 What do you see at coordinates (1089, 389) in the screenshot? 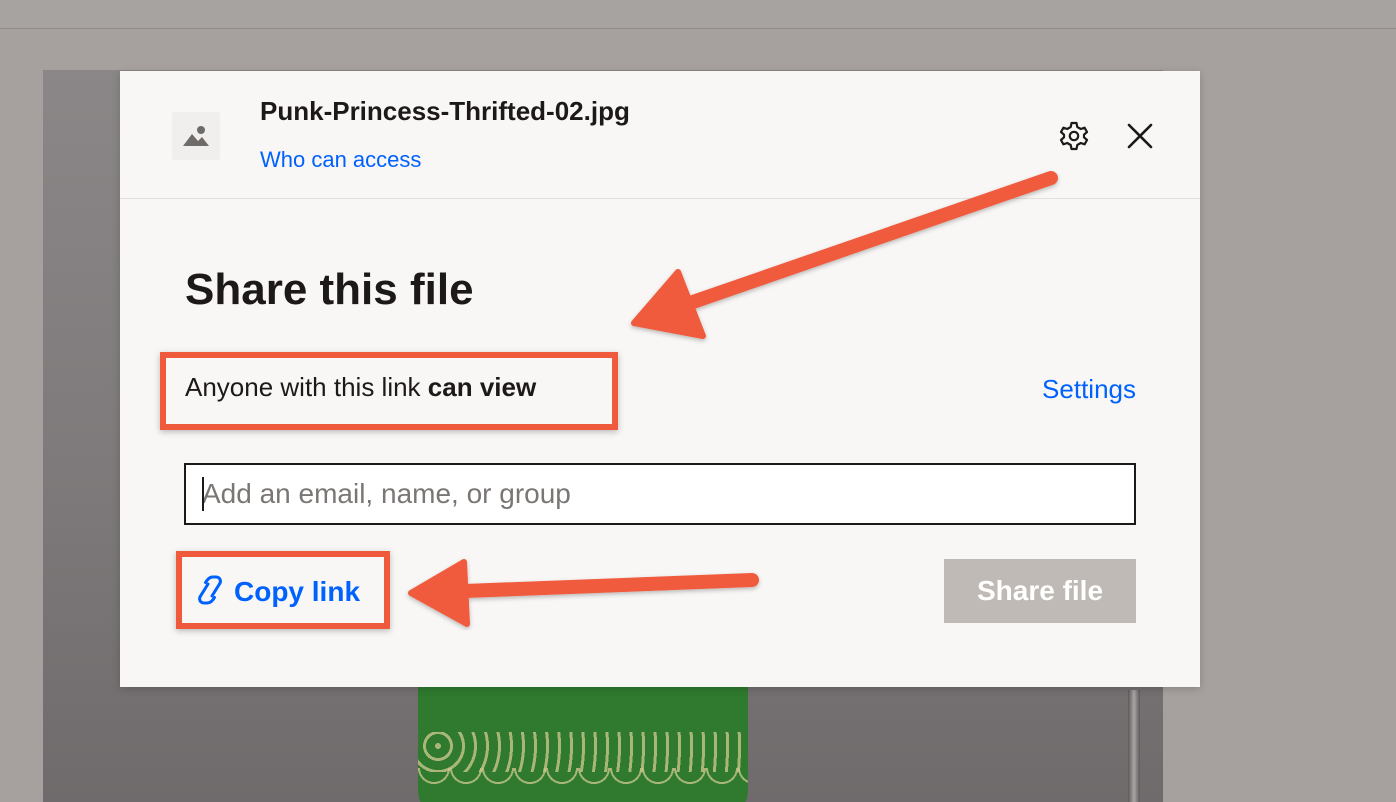
I see `link-settings-link: Settings` at bounding box center [1089, 389].